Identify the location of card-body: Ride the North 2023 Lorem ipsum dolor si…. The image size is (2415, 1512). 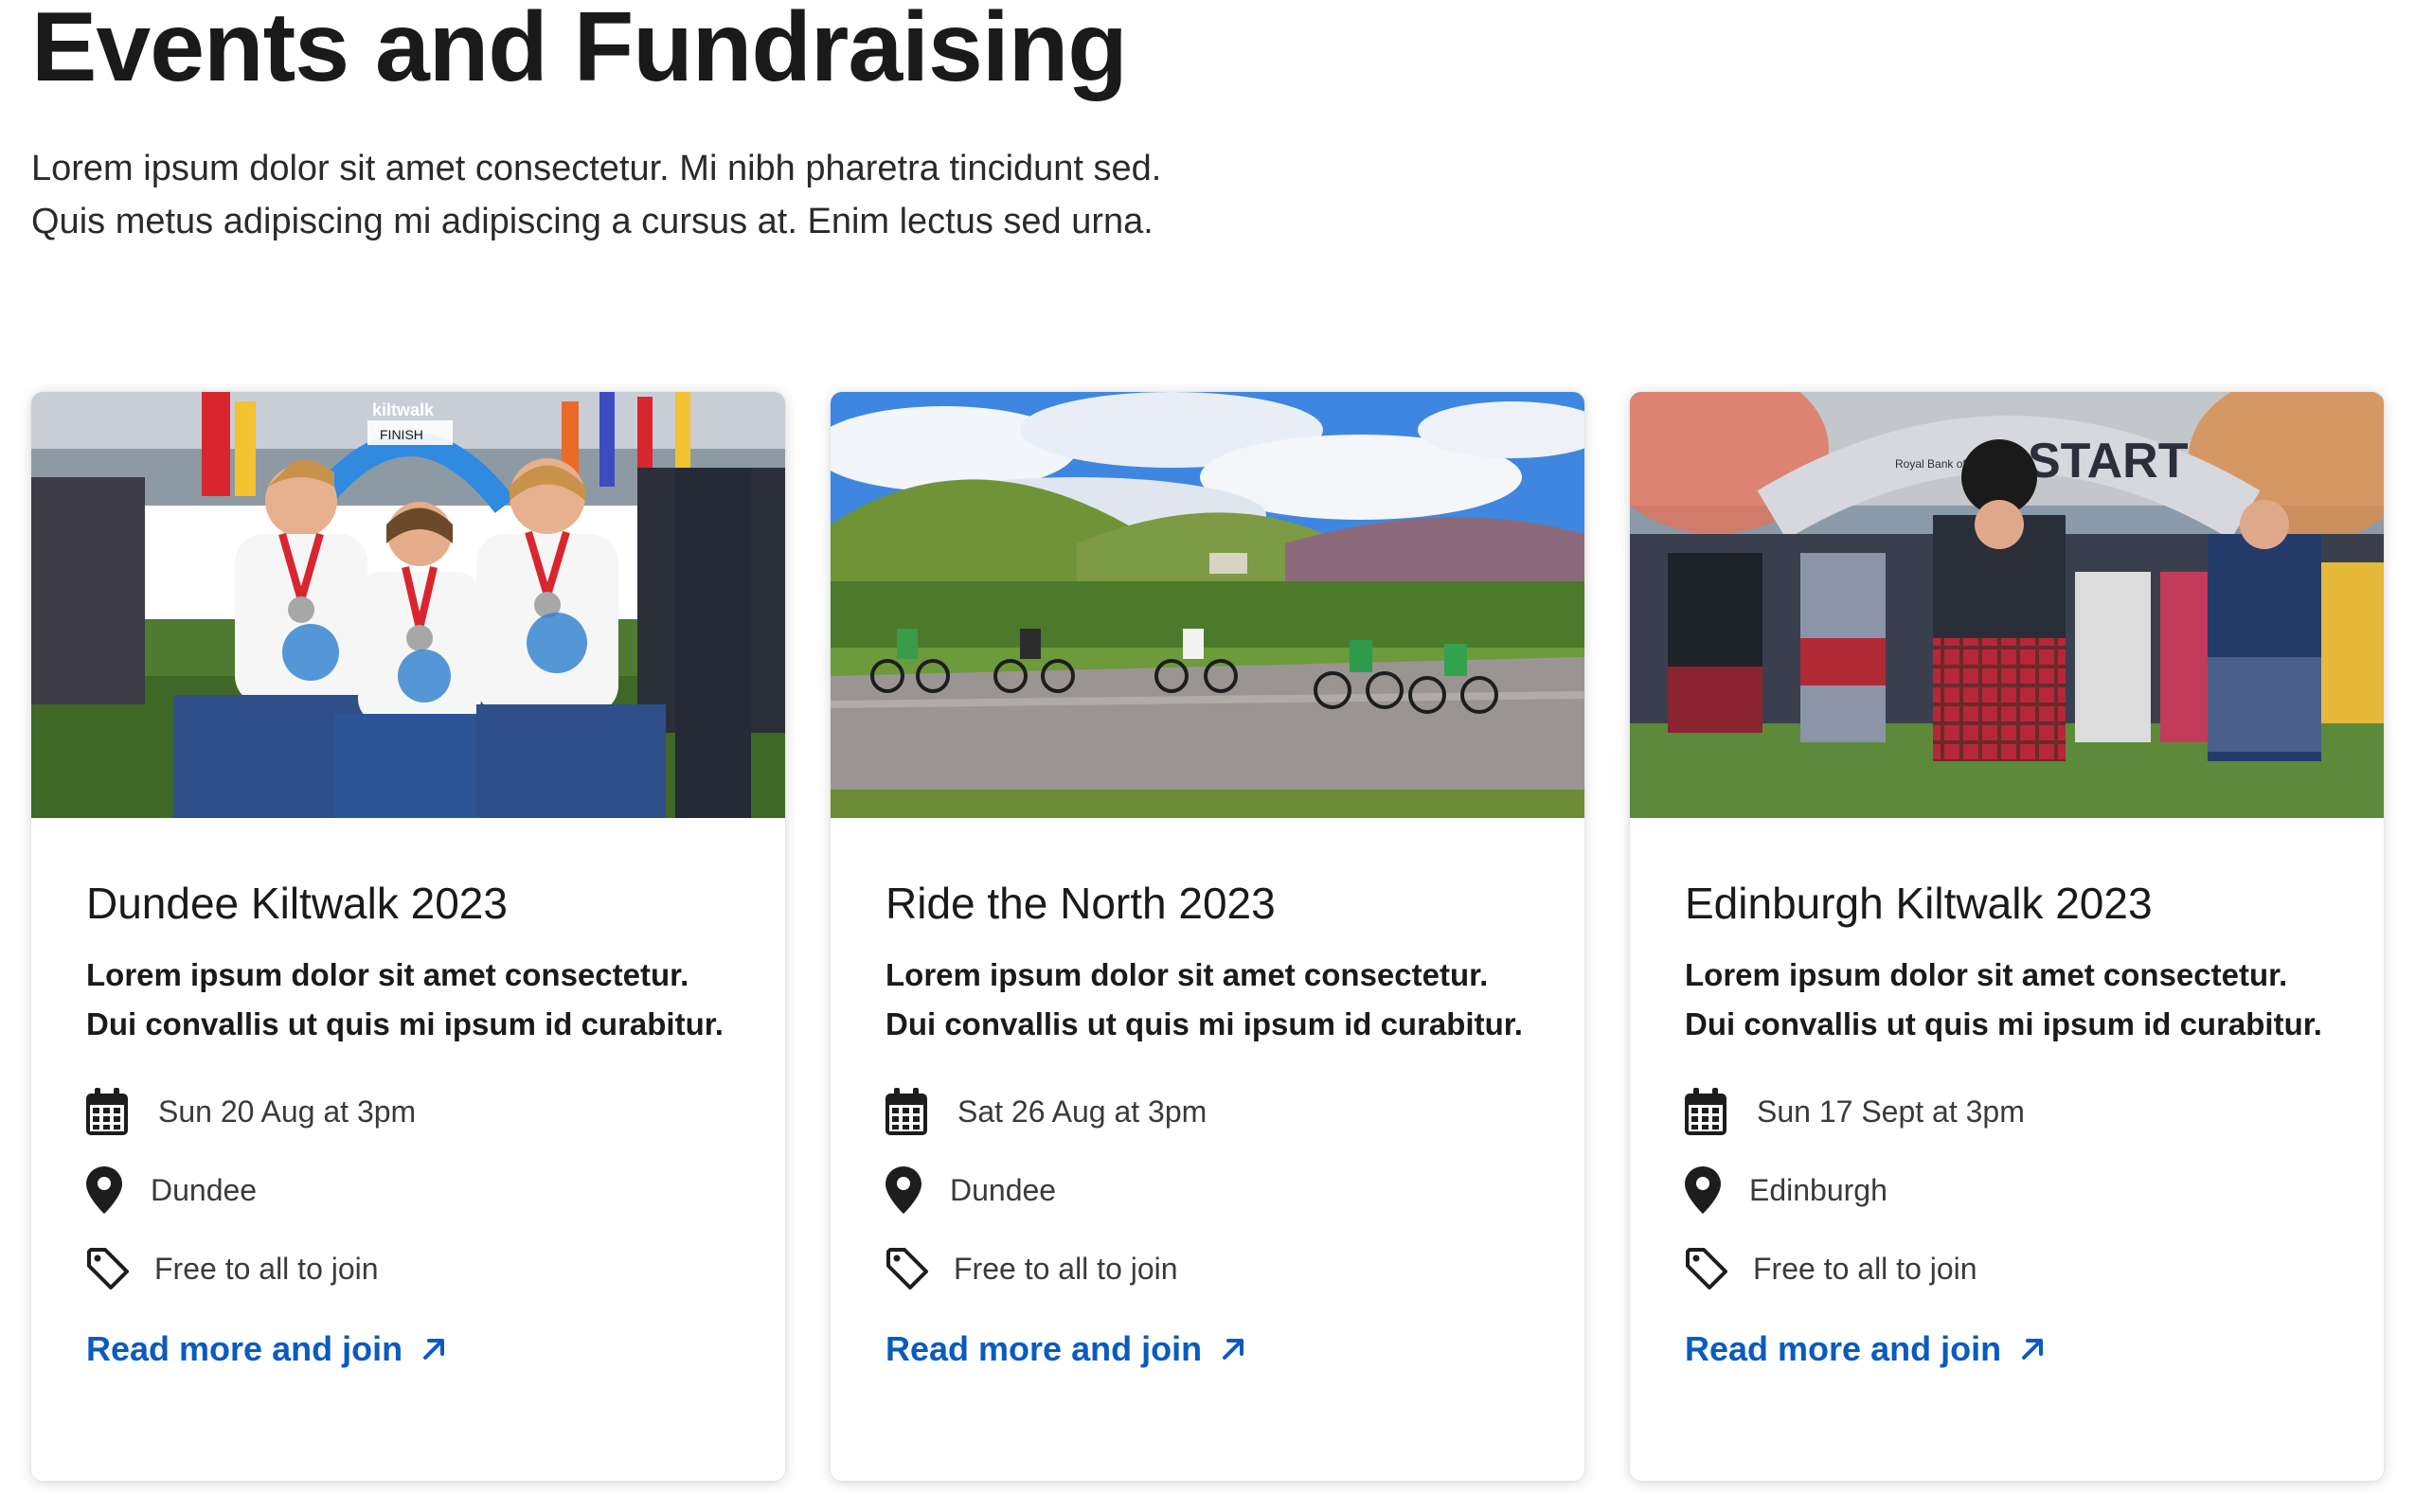
(1216, 1069).